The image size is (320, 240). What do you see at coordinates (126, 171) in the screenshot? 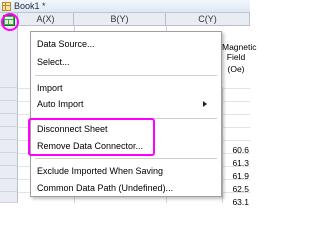
I see `menu-item-exclude-imported: Exclude Imported When Saving` at bounding box center [126, 171].